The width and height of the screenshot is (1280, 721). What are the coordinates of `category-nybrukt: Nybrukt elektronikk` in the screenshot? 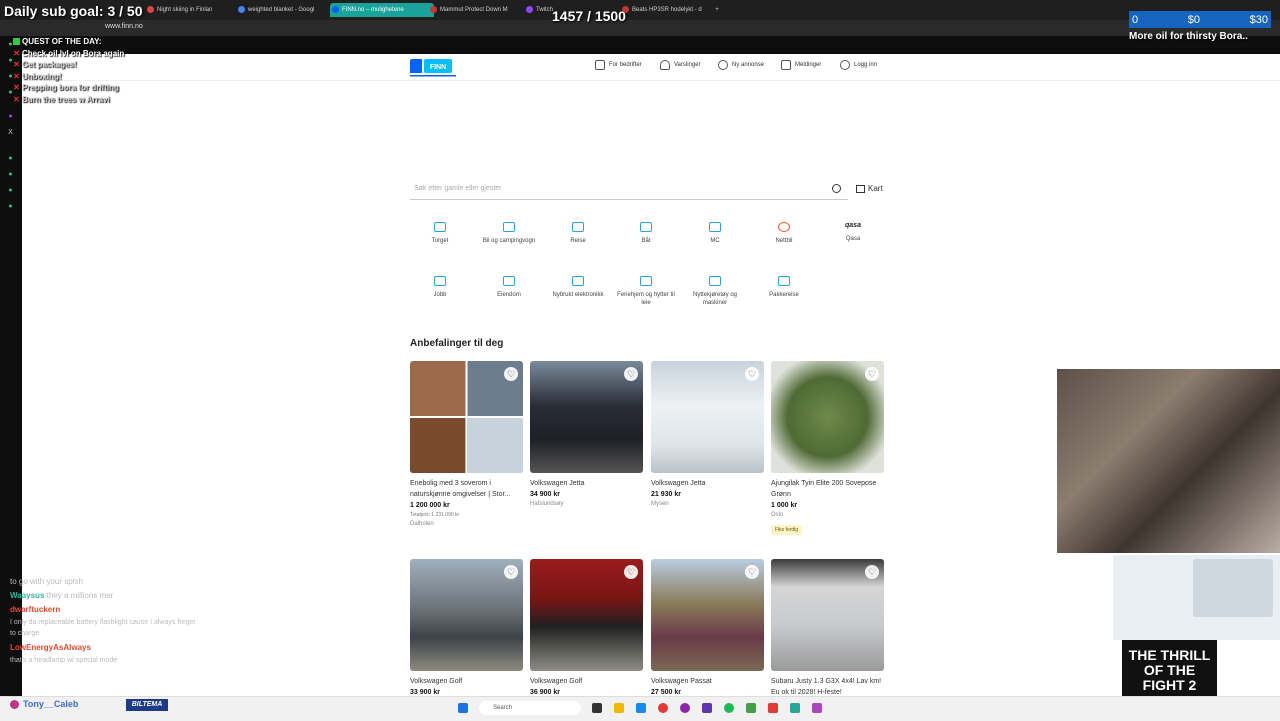 It's located at (578, 287).